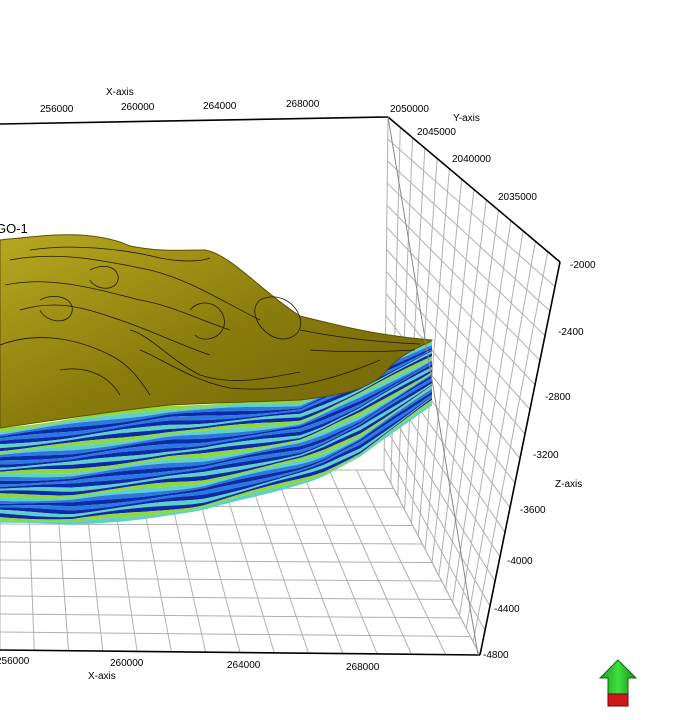 The width and height of the screenshot is (675, 720). Describe the element at coordinates (558, 397) in the screenshot. I see `z-tick-2: -2800` at that location.